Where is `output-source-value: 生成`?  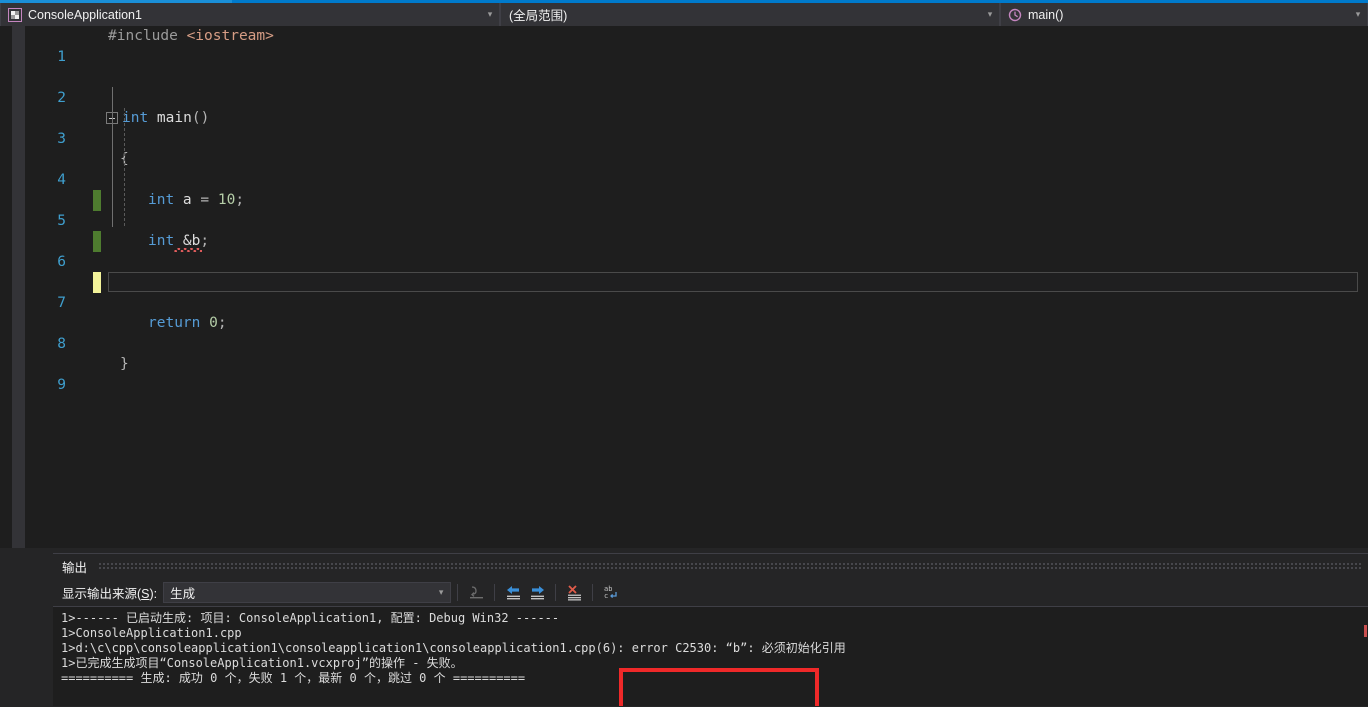 output-source-value: 生成 is located at coordinates (183, 594).